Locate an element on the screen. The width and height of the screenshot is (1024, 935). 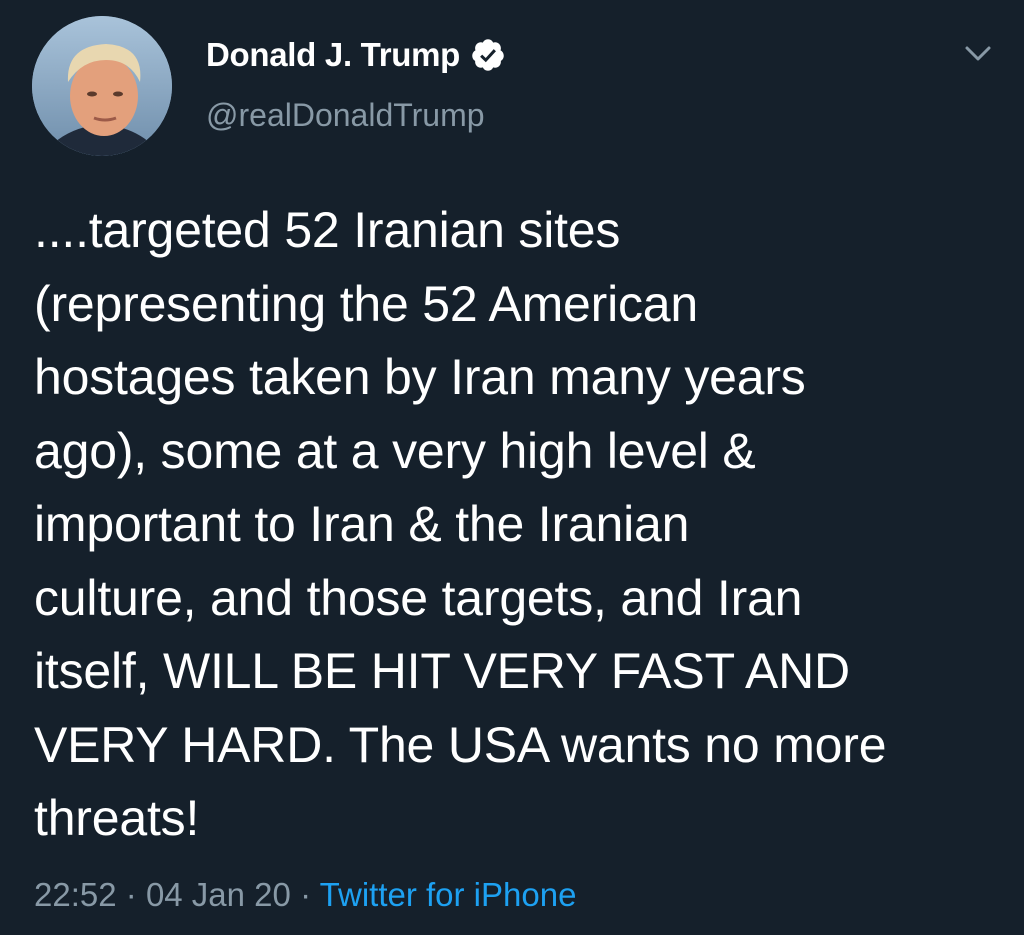
avatar-image is located at coordinates (102, 86).